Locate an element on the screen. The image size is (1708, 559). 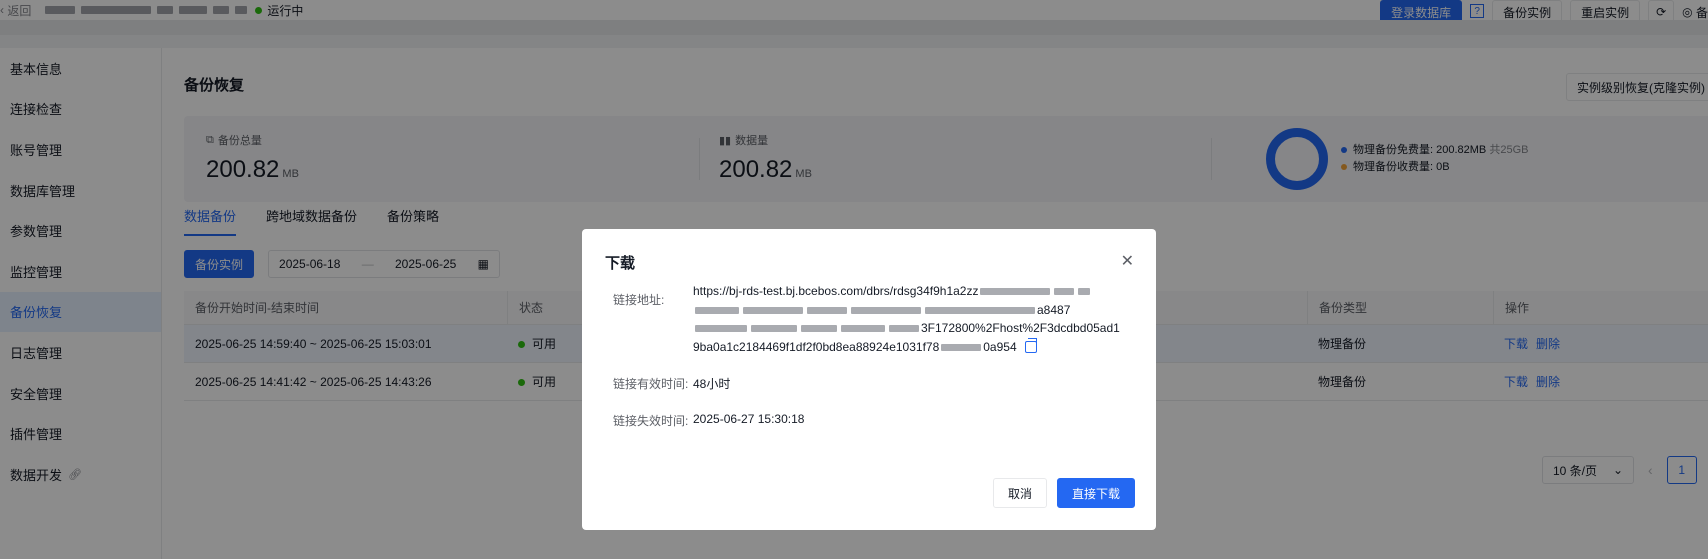
url-text: 3F172800%2Fhost%2F3dcdbd05ad1 is located at coordinates (1020, 328).